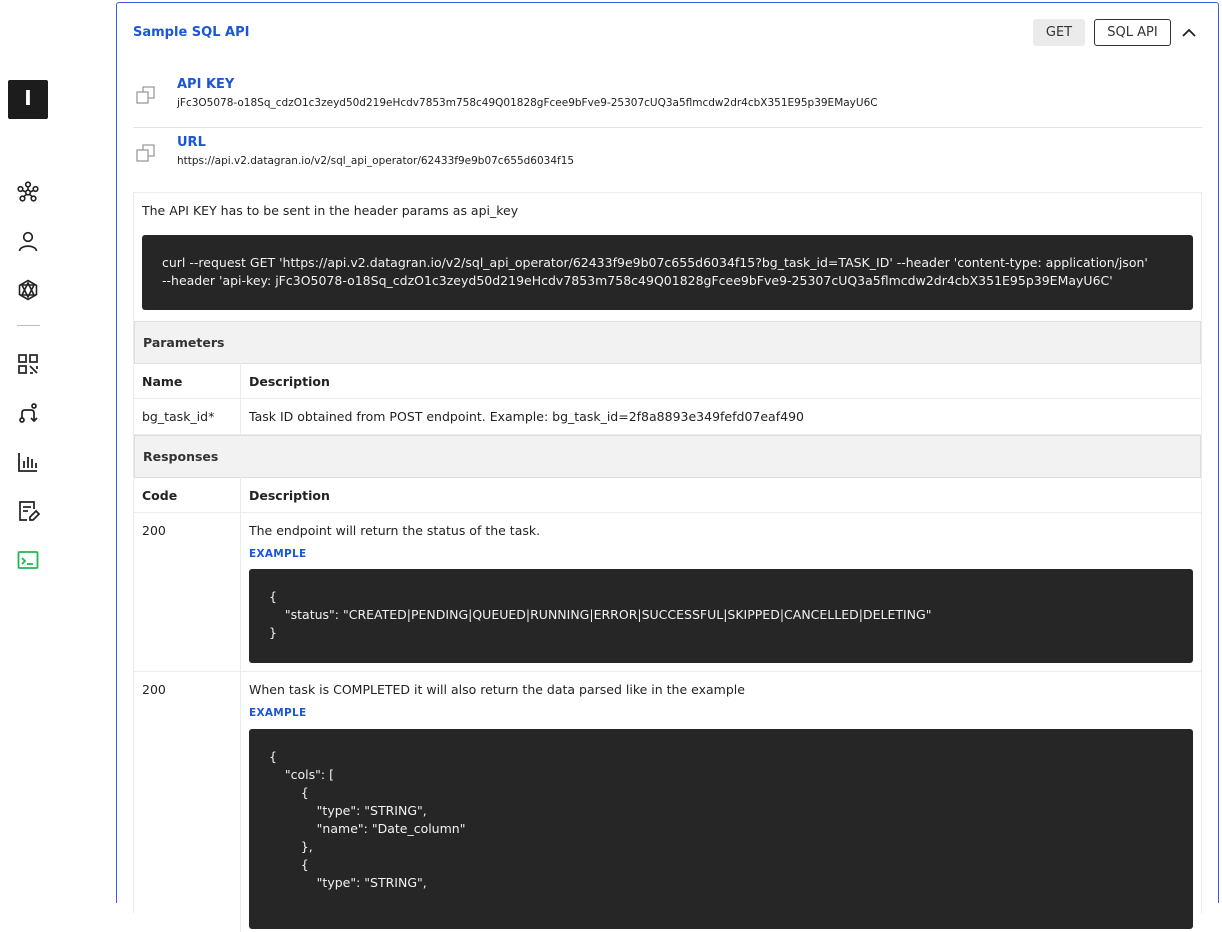 Image resolution: width=1222 pixels, height=932 pixels. What do you see at coordinates (28, 511) in the screenshot?
I see `edit-document-icon` at bounding box center [28, 511].